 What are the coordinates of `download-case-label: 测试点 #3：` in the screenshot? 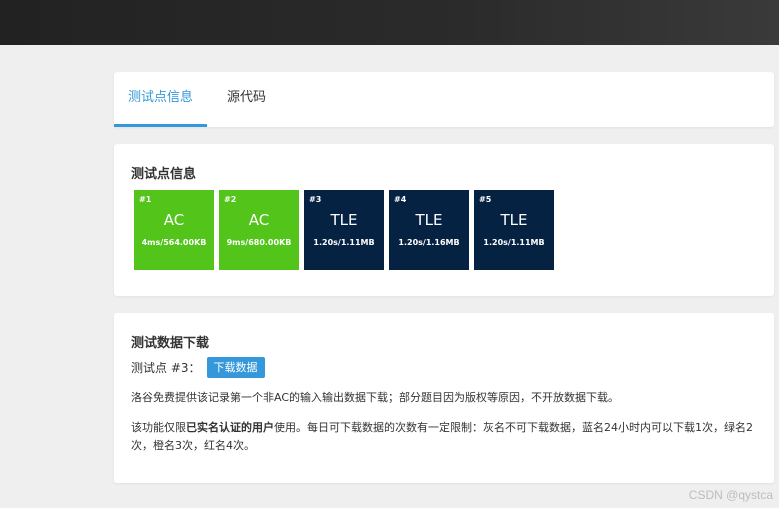 It's located at (166, 368).